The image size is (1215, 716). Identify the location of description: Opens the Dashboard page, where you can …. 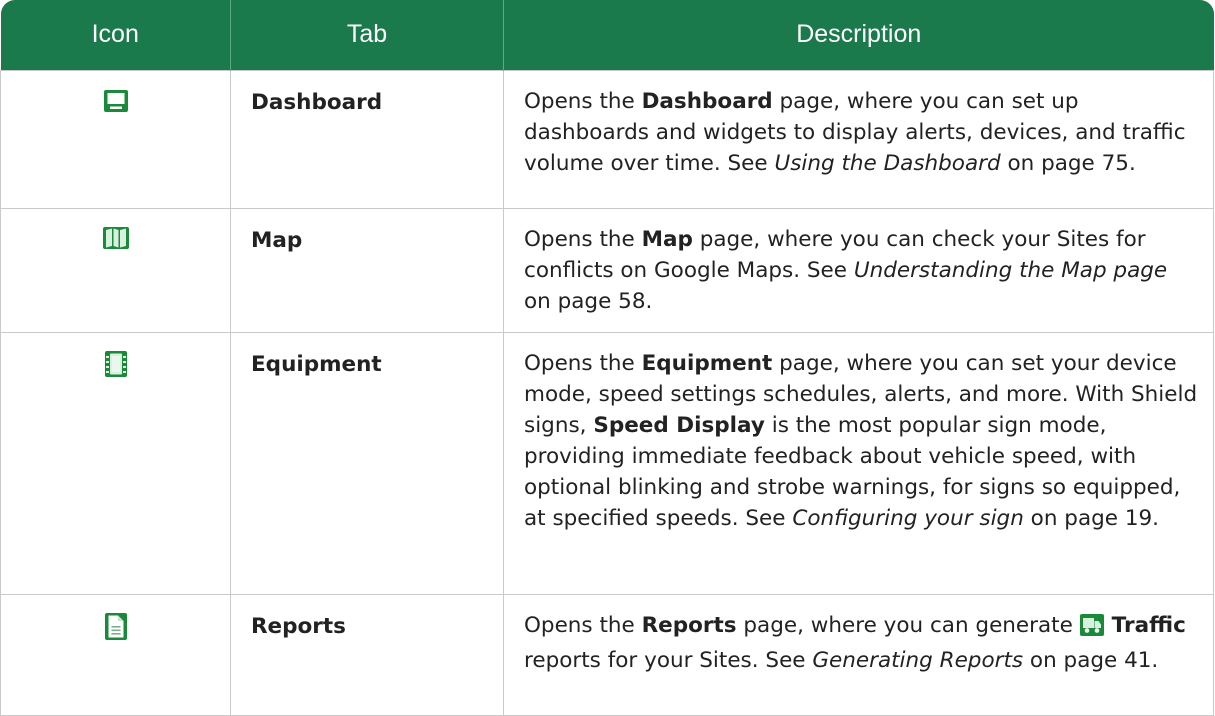
(858, 139).